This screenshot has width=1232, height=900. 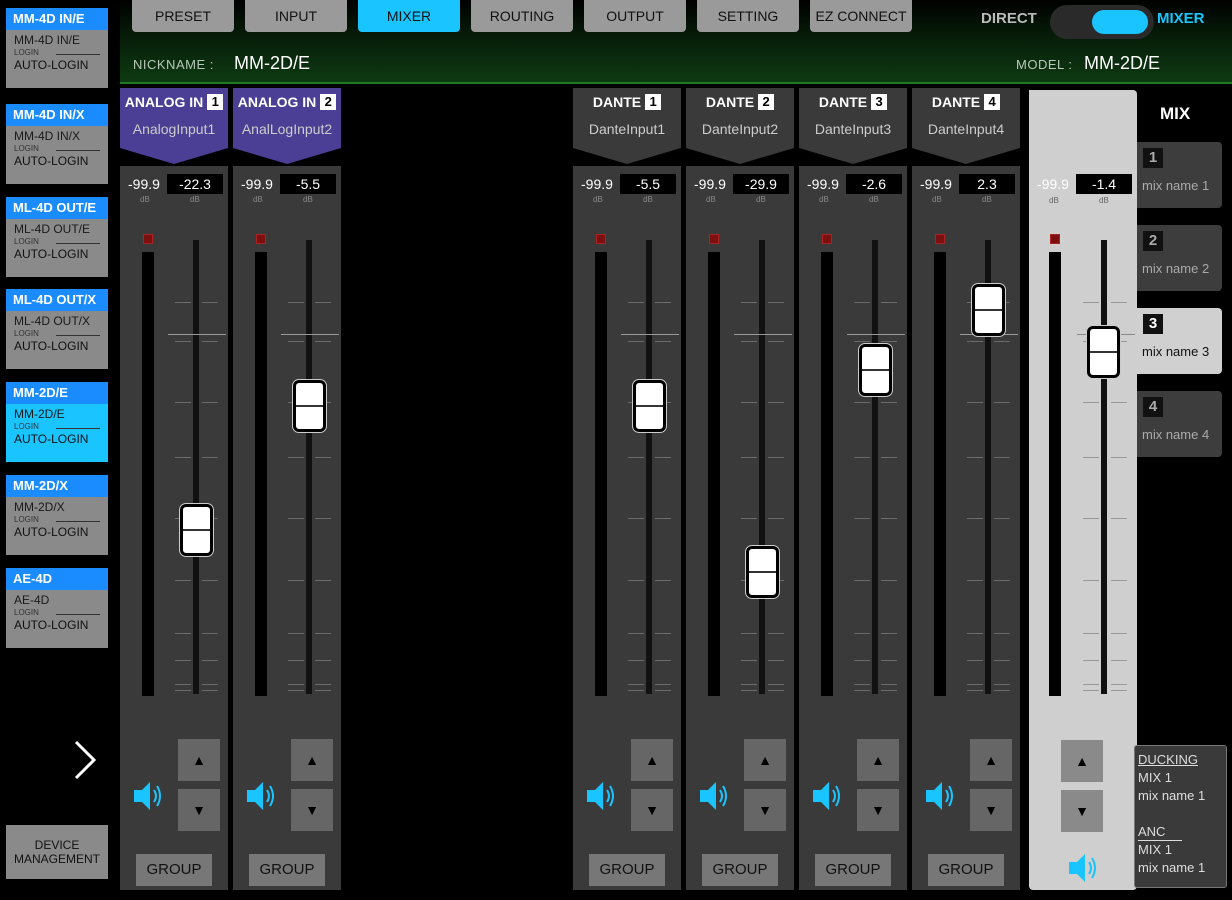 I want to click on channel-header-dante-2: DANTE 2 DanteInput2, so click(x=740, y=126).